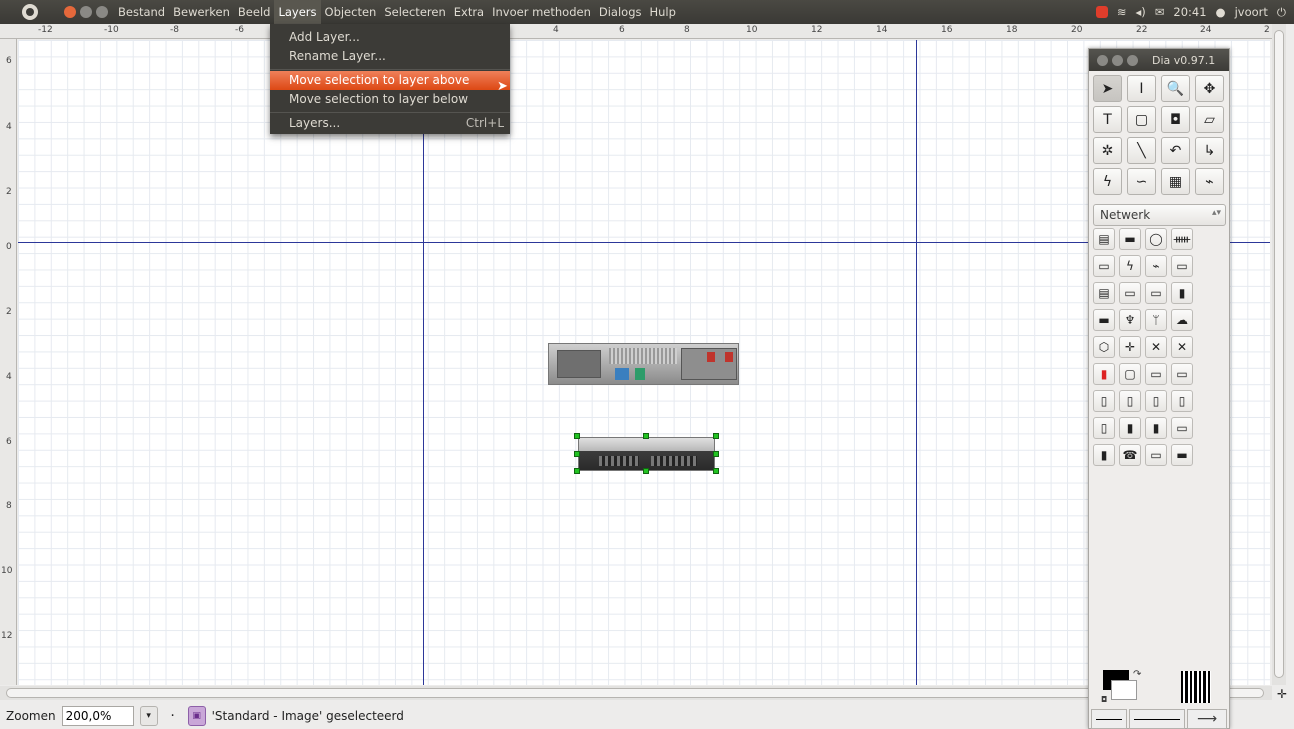  I want to click on menu-objecten: Objecten, so click(351, 12).